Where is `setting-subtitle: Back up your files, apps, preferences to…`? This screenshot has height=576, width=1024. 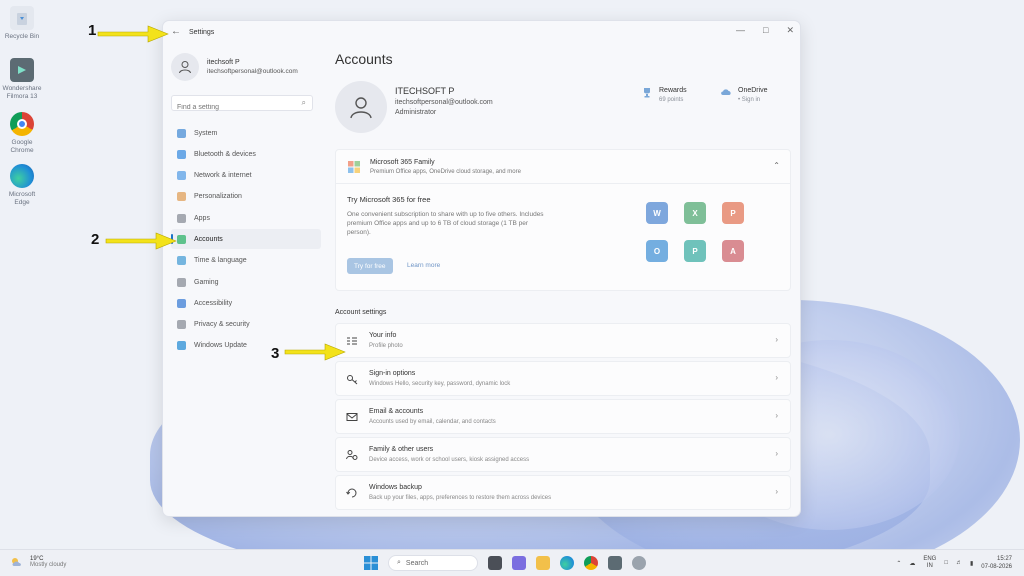 setting-subtitle: Back up your files, apps, preferences to… is located at coordinates (460, 498).